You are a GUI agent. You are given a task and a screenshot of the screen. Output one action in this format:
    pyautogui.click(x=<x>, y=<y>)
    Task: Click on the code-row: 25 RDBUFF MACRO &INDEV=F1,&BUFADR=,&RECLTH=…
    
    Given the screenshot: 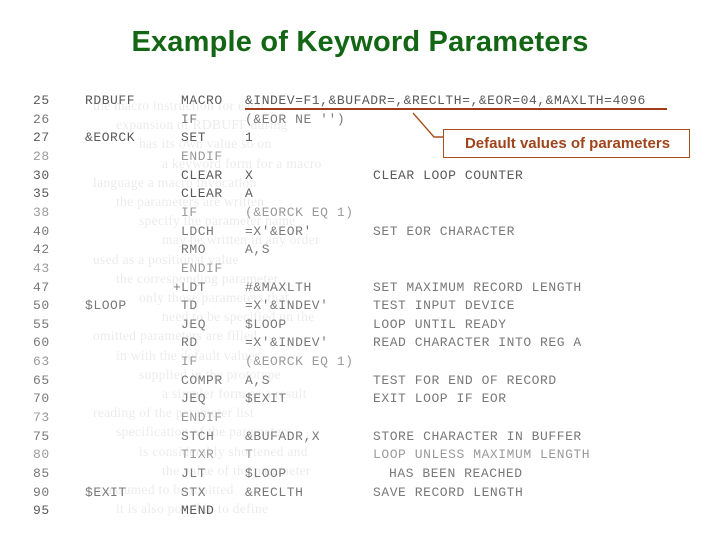 What is the action you would take?
    pyautogui.click(x=363, y=101)
    